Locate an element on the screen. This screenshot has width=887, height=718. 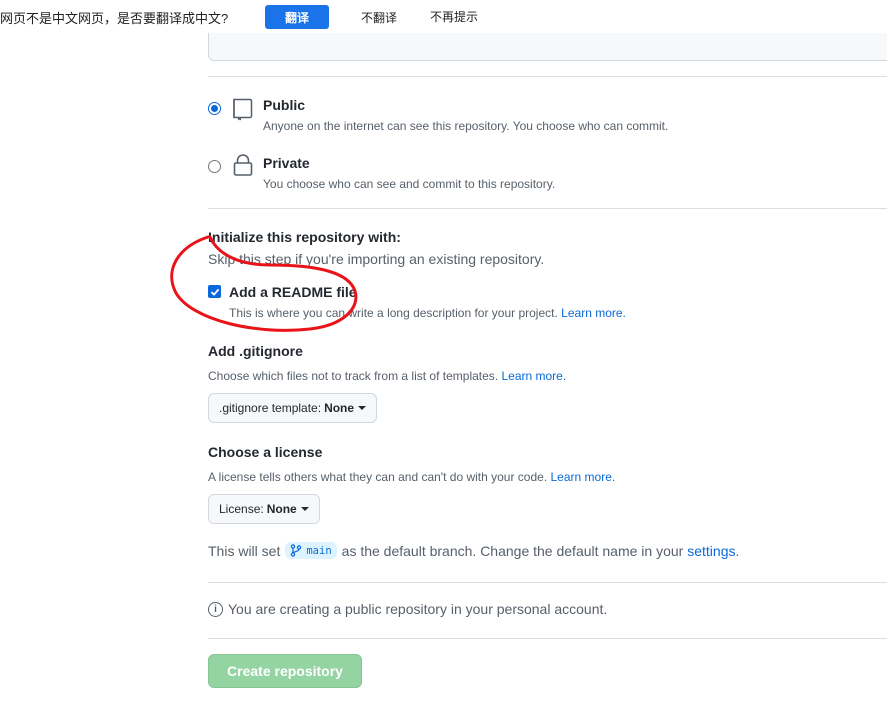
license-learn-more-link: Learn more. is located at coordinates (583, 477).